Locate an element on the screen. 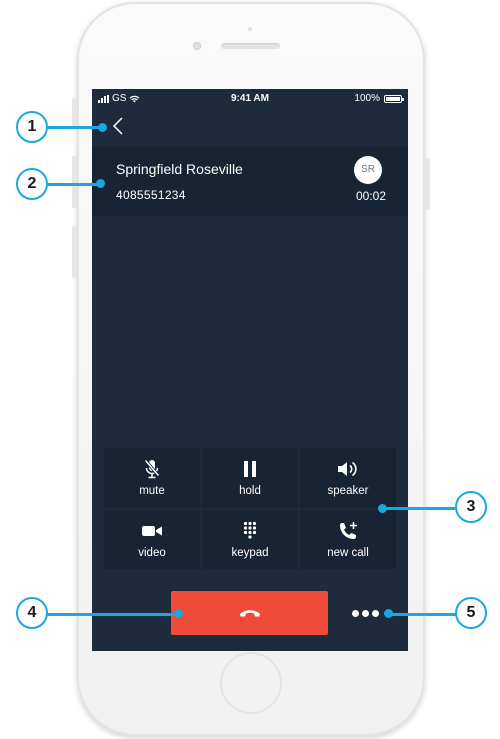  video-camera-icon is located at coordinates (152, 530).